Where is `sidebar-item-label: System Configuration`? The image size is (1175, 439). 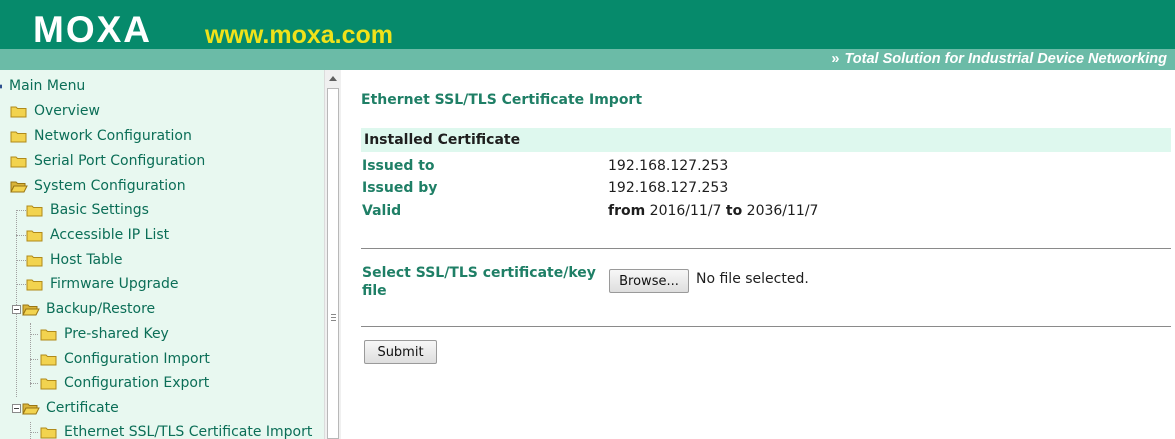
sidebar-item-label: System Configuration is located at coordinates (110, 186).